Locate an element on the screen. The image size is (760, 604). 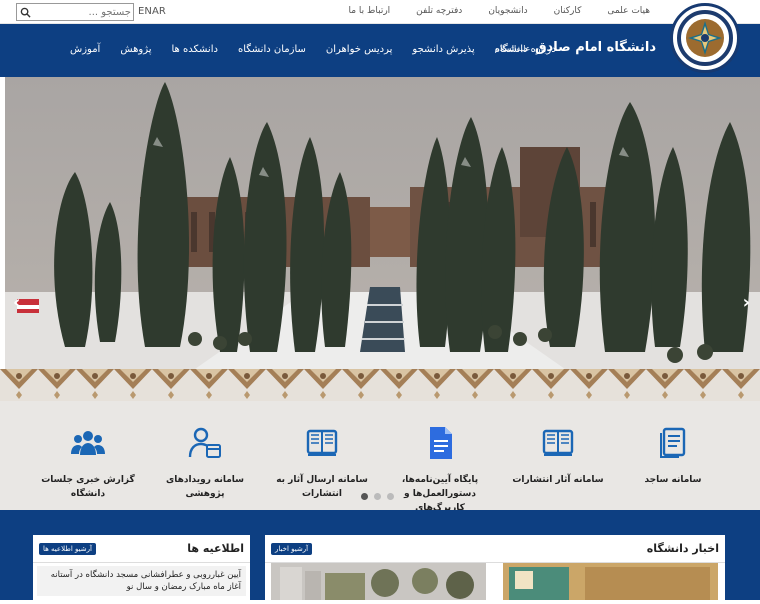
service-label: سامانه آثار انتشارات is located at coordinates (558, 480).